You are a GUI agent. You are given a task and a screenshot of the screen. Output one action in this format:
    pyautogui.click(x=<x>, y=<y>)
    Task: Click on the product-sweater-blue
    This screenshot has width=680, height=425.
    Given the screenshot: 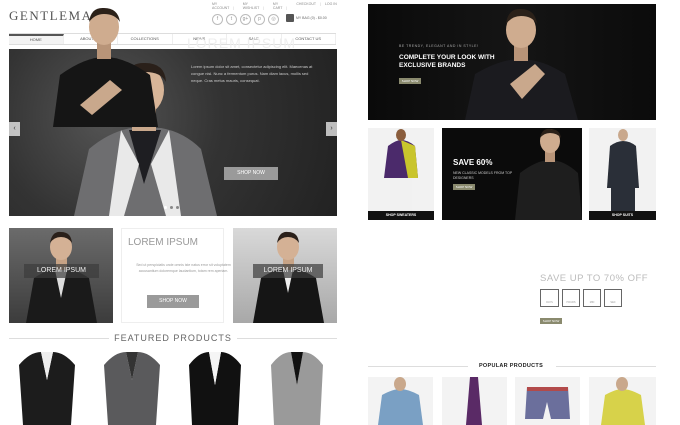 What is the action you would take?
    pyautogui.click(x=400, y=401)
    